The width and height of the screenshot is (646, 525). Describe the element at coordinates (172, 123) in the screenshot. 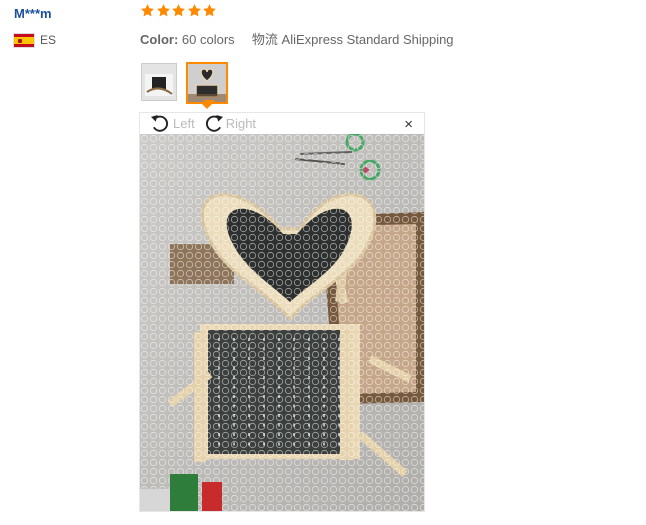

I see `rotate-left-button: Left` at that location.